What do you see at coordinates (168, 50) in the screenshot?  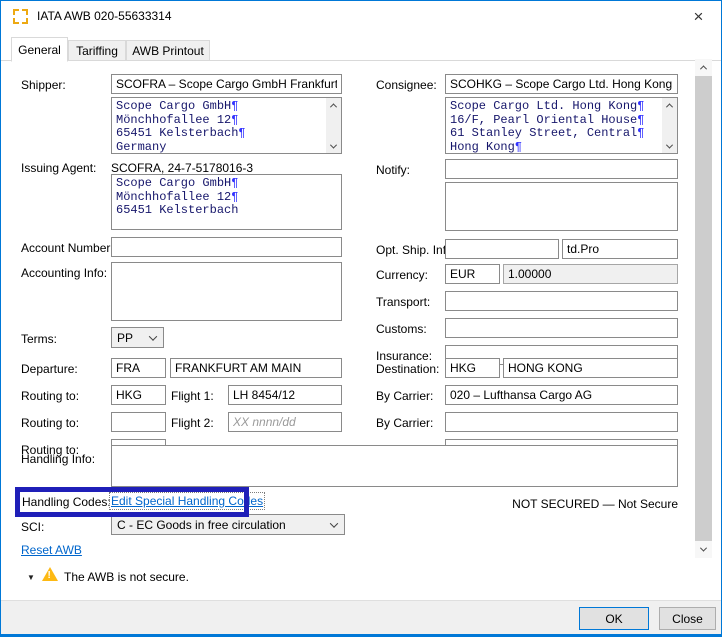 I see `tab-awb-printout: AWB Printout` at bounding box center [168, 50].